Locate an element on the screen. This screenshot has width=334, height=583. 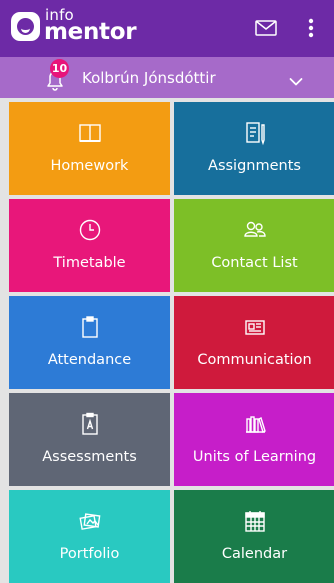
tile-label: Attendance is located at coordinates (89, 360).